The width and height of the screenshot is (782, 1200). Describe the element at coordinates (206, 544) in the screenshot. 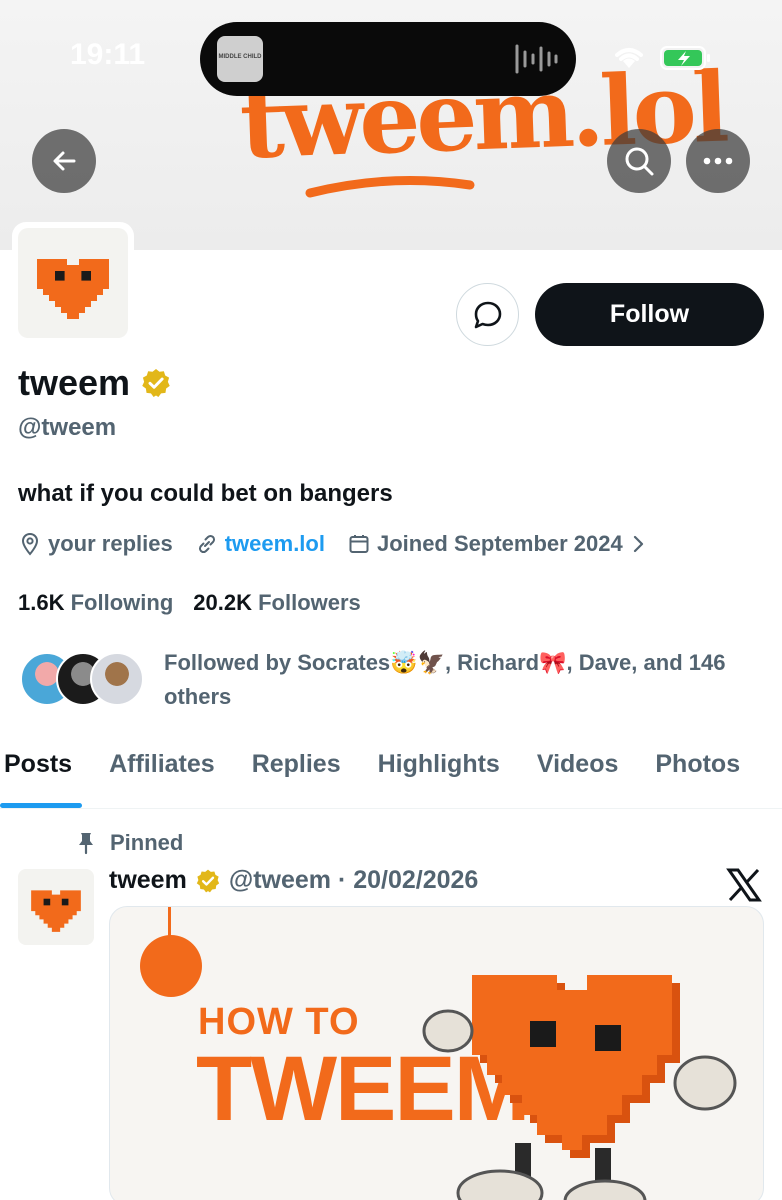

I see `link-icon` at that location.